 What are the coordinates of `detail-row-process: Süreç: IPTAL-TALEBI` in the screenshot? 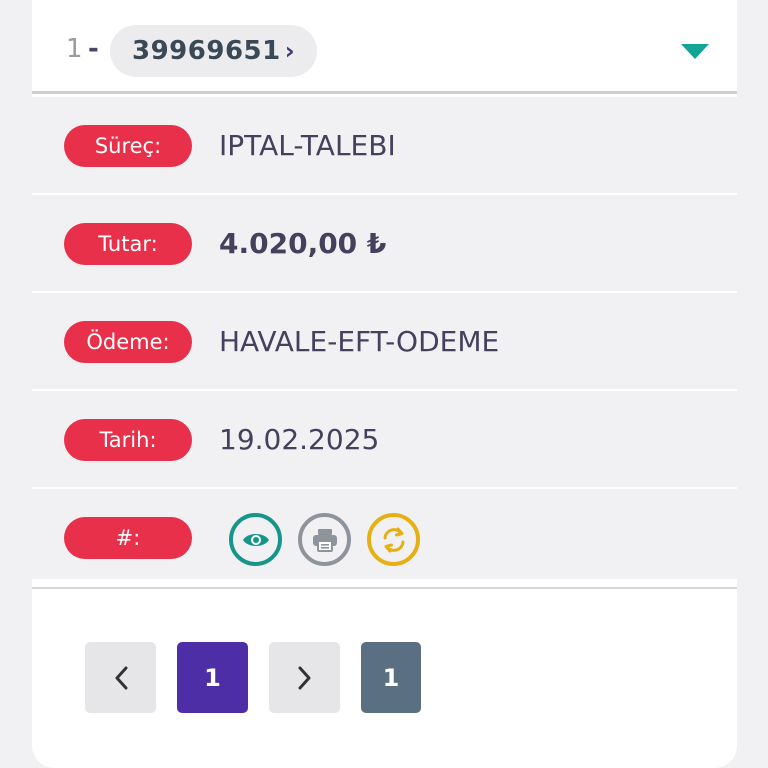 It's located at (384, 146).